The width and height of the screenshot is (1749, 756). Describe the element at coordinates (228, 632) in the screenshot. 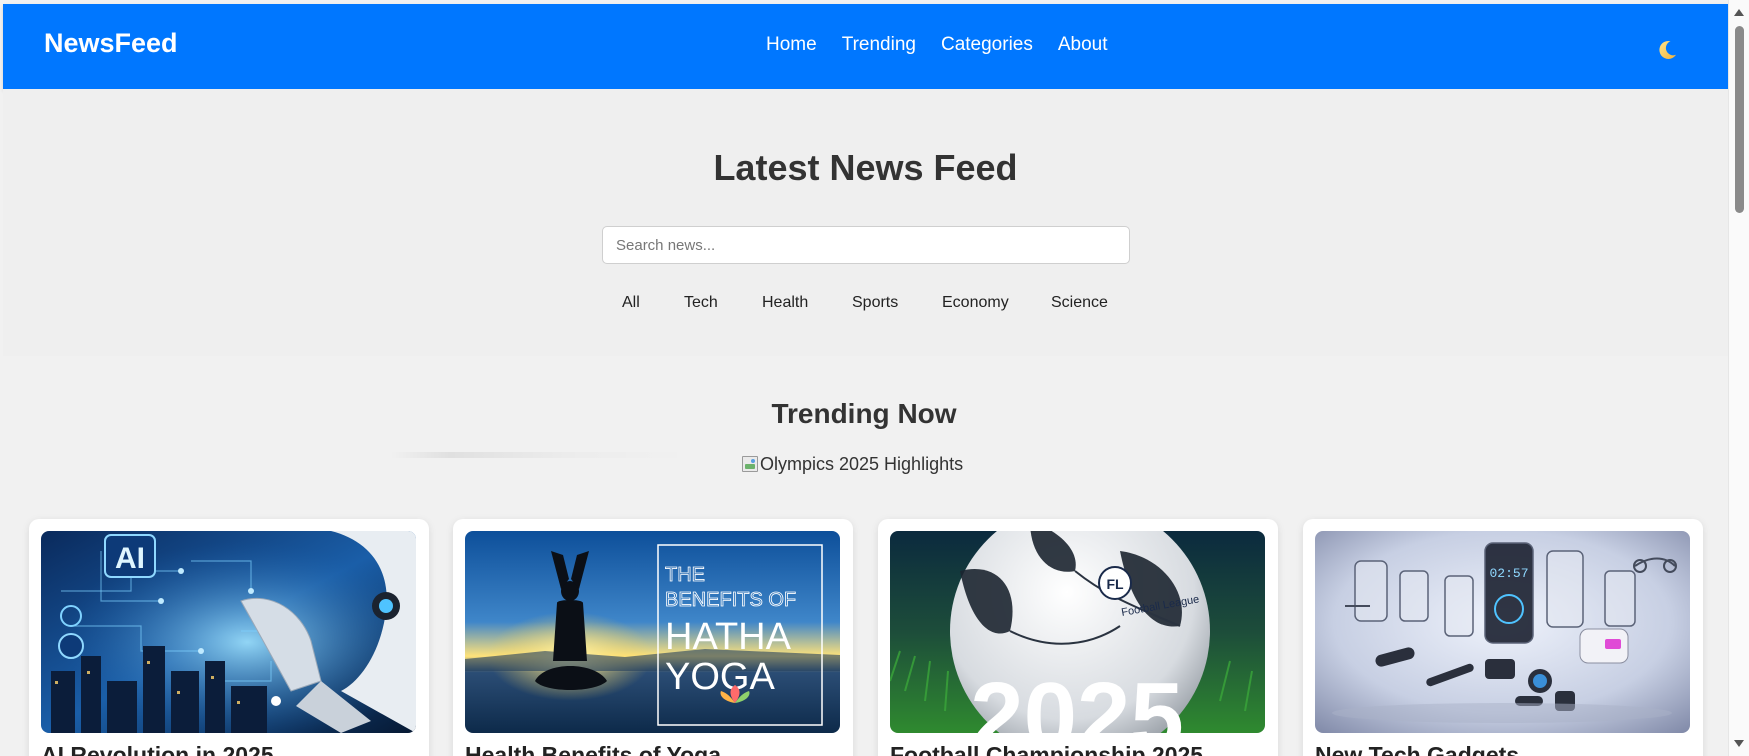

I see `news-card-image: AI` at that location.